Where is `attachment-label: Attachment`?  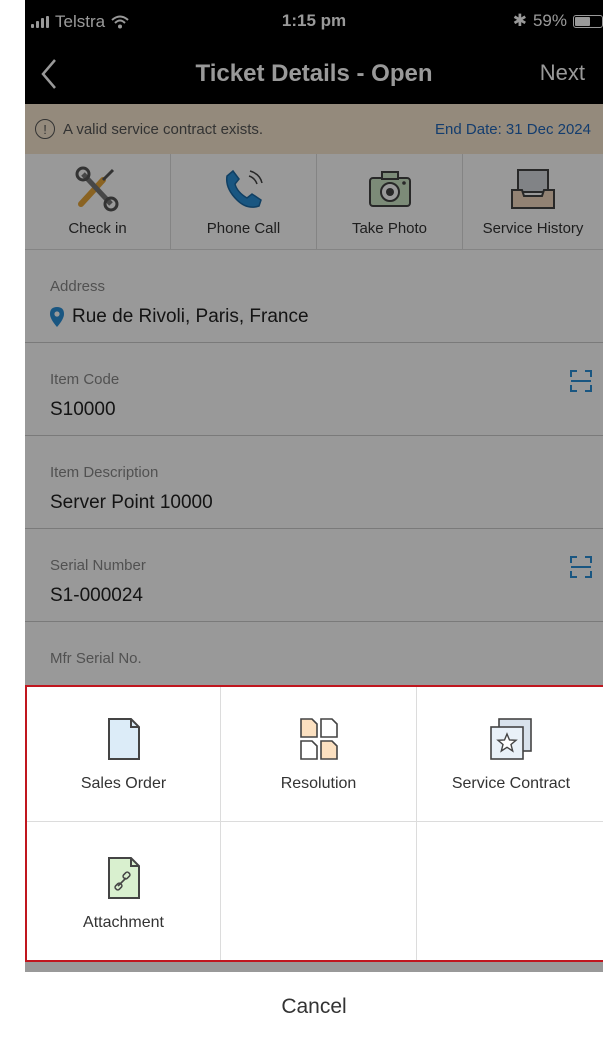
attachment-label: Attachment is located at coordinates (123, 922).